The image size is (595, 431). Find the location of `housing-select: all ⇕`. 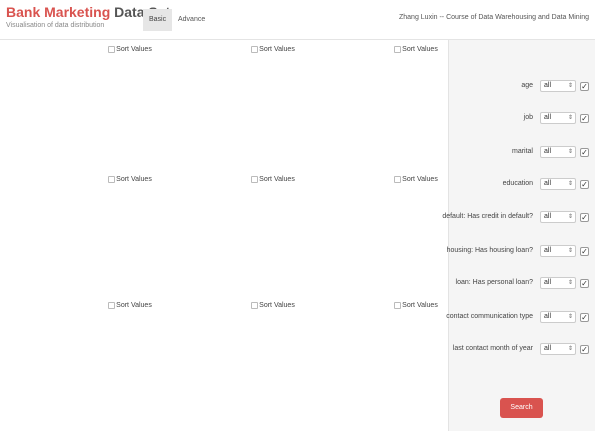

housing-select: all ⇕ is located at coordinates (558, 251).